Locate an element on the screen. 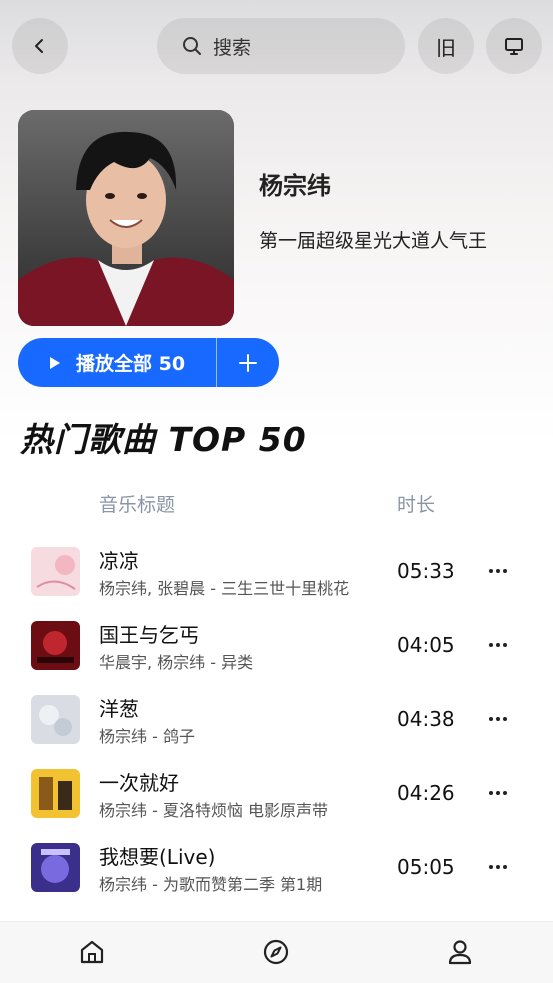 This screenshot has width=553, height=983. column-header-title: 音乐标题 is located at coordinates (137, 505).